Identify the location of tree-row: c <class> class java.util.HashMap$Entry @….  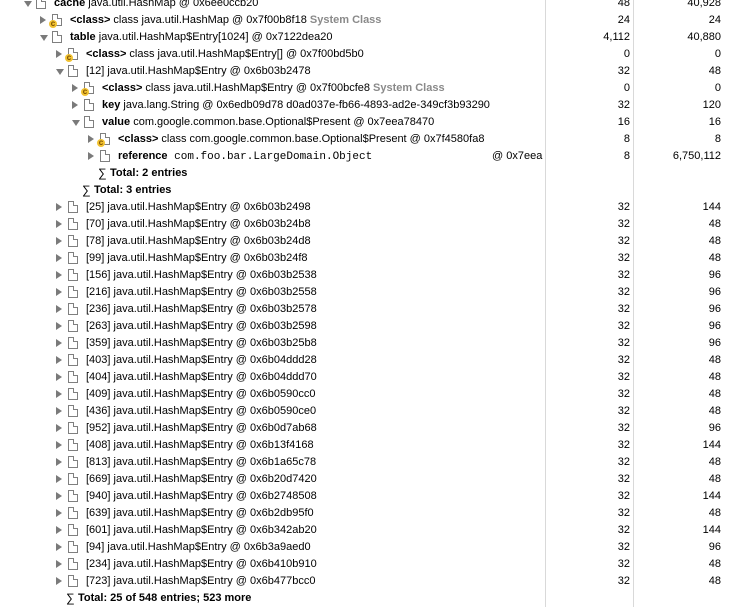
(369, 88).